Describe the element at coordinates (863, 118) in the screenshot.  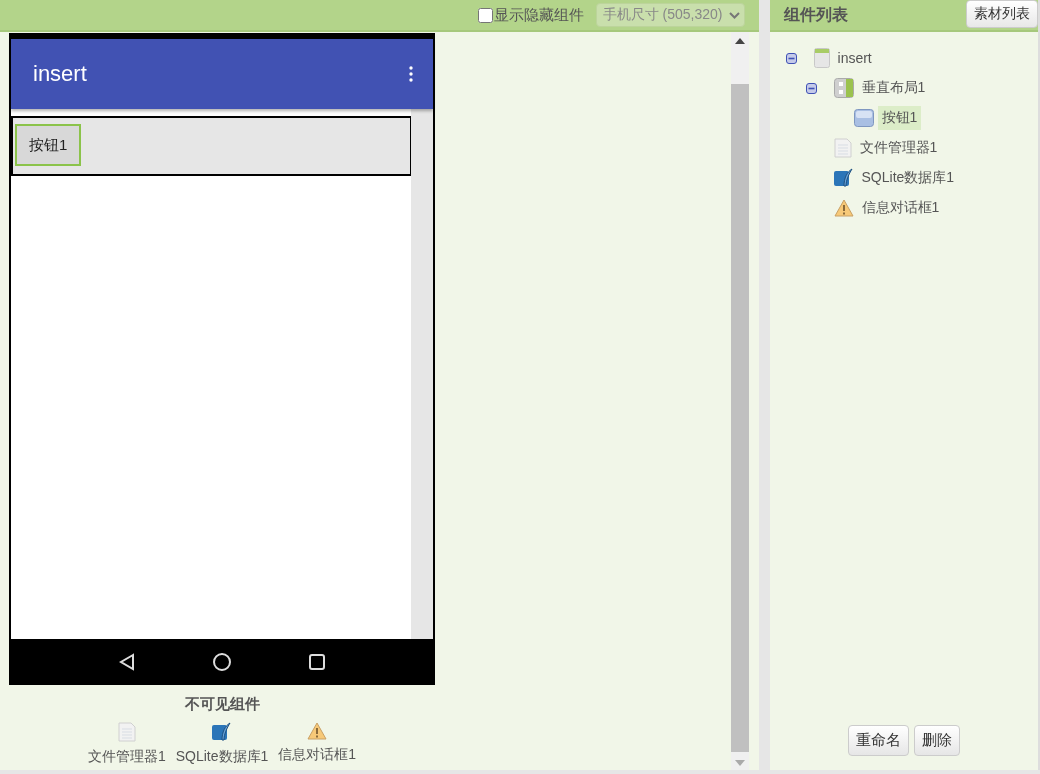
I see `button-icon` at that location.